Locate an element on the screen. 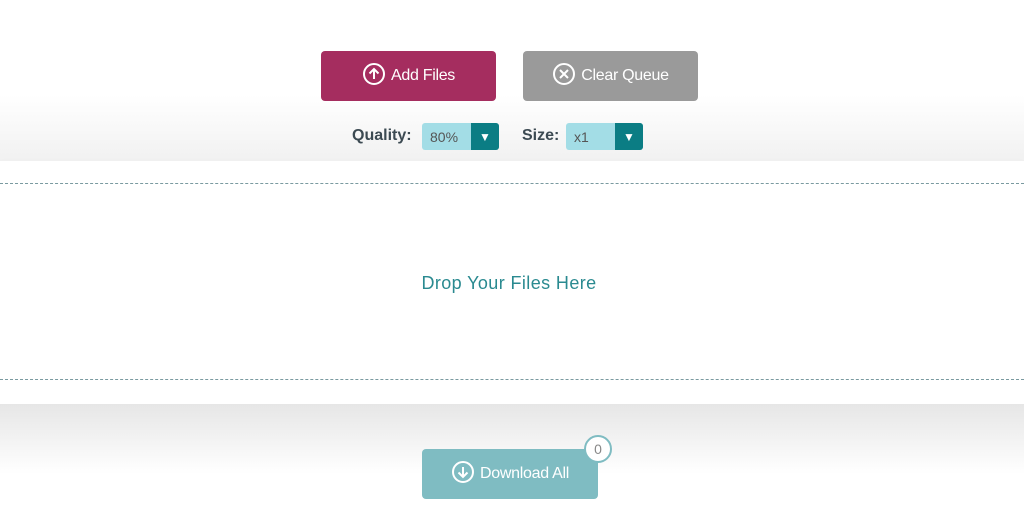  add-files-button: Add Files is located at coordinates (408, 76).